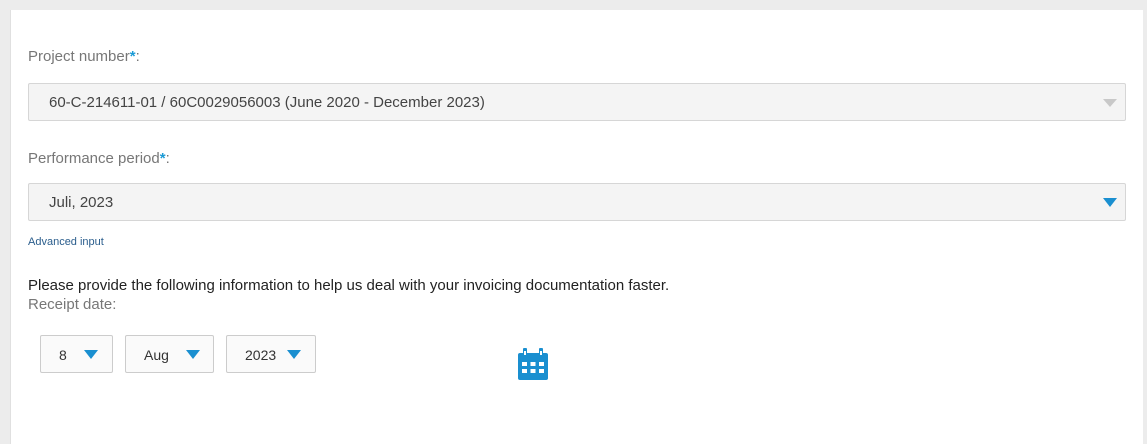 The width and height of the screenshot is (1147, 444). I want to click on receipt-year-select: 2023, so click(271, 354).